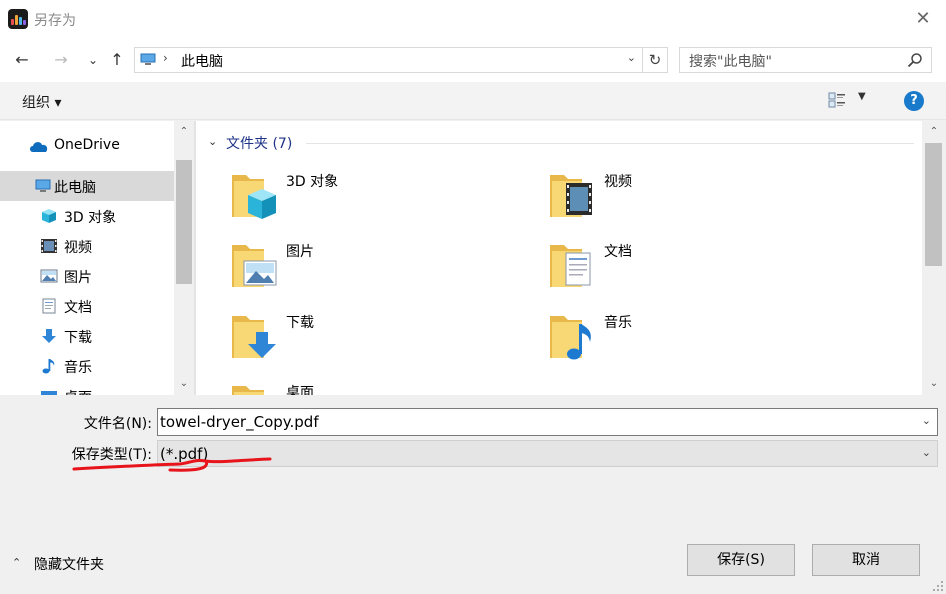 The width and height of the screenshot is (946, 594). I want to click on folder-item-documents: 文档, so click(678, 270).